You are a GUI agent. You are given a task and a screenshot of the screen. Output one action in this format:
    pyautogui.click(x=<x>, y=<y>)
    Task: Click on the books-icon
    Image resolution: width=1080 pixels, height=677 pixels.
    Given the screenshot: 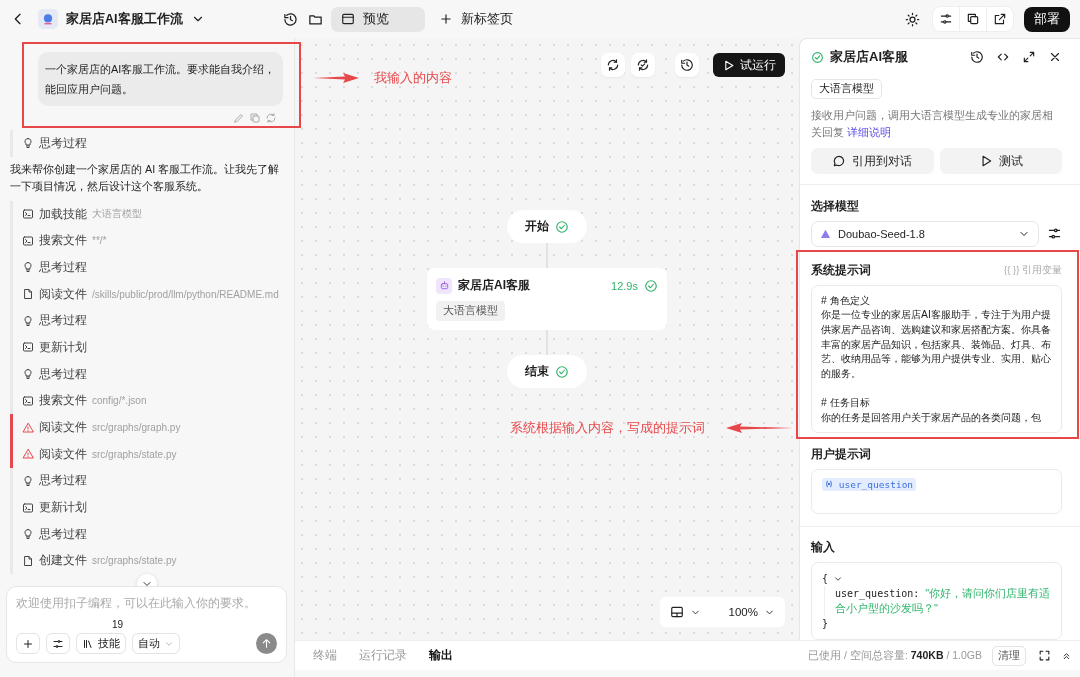 What is the action you would take?
    pyautogui.click(x=88, y=643)
    